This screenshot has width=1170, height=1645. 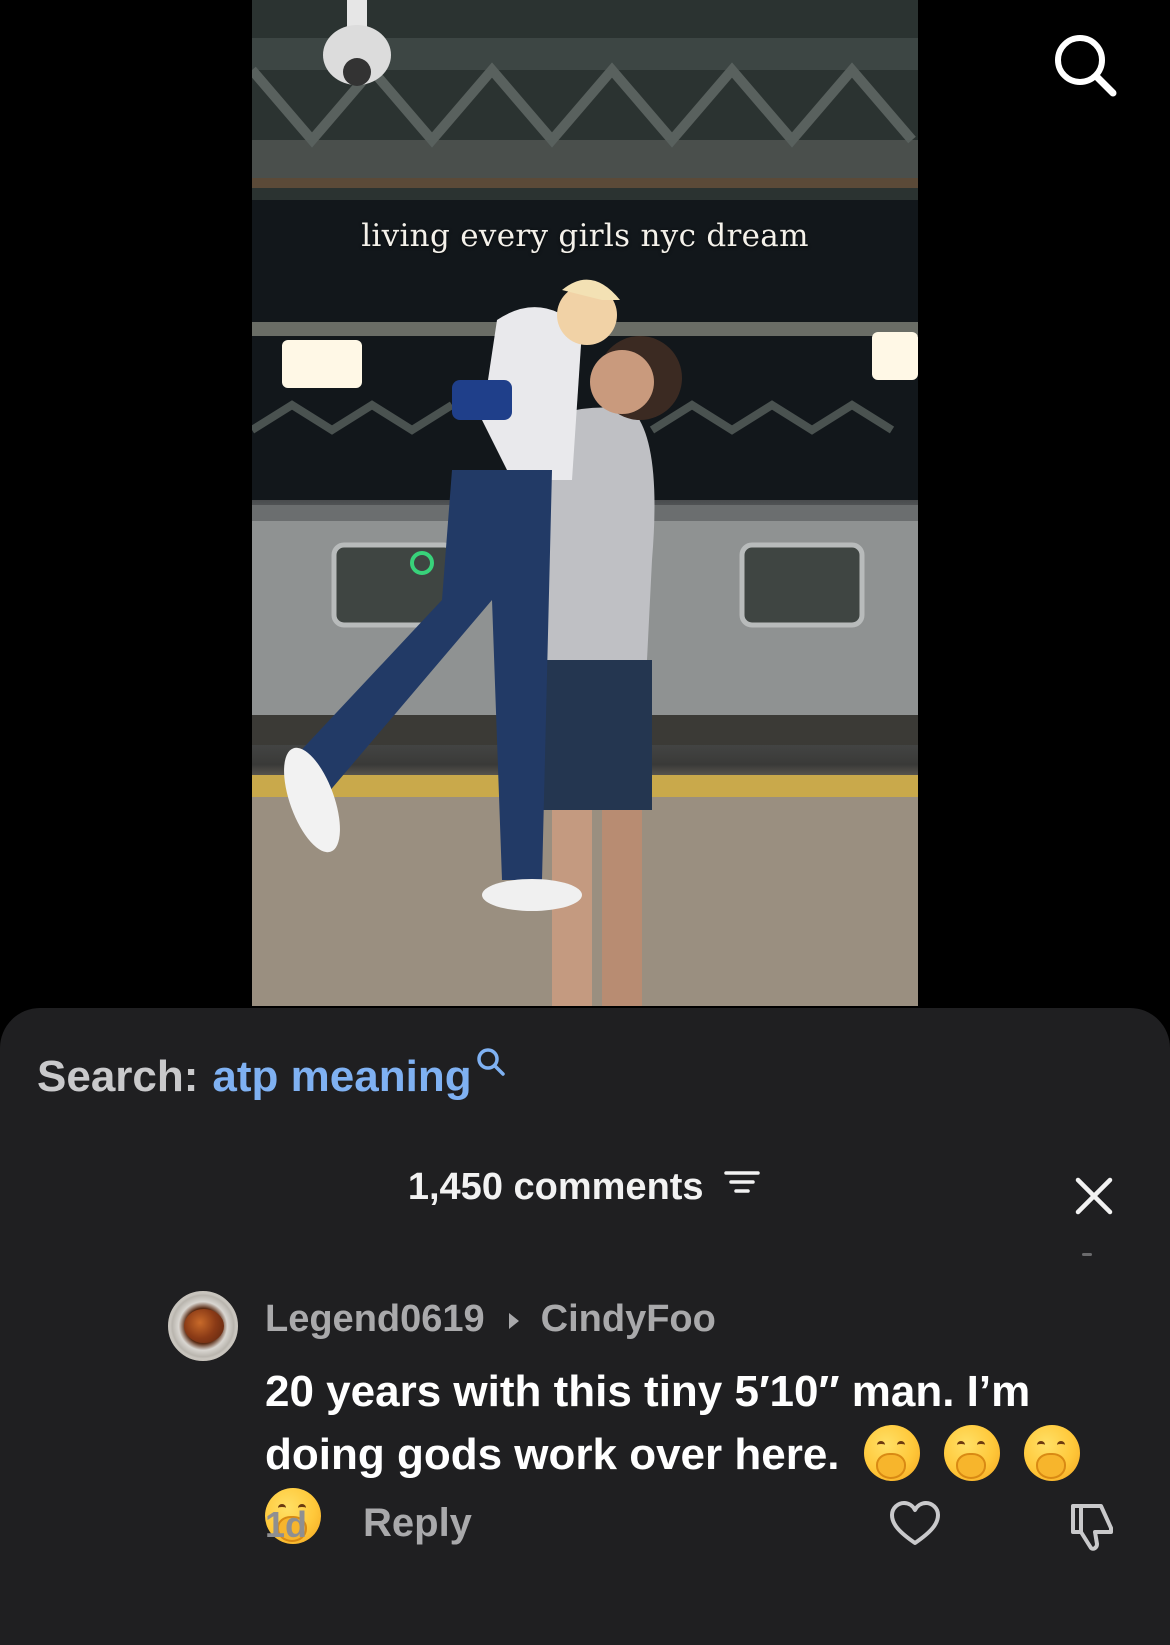 I want to click on reply-arrow-icon, so click(x=514, y=1319).